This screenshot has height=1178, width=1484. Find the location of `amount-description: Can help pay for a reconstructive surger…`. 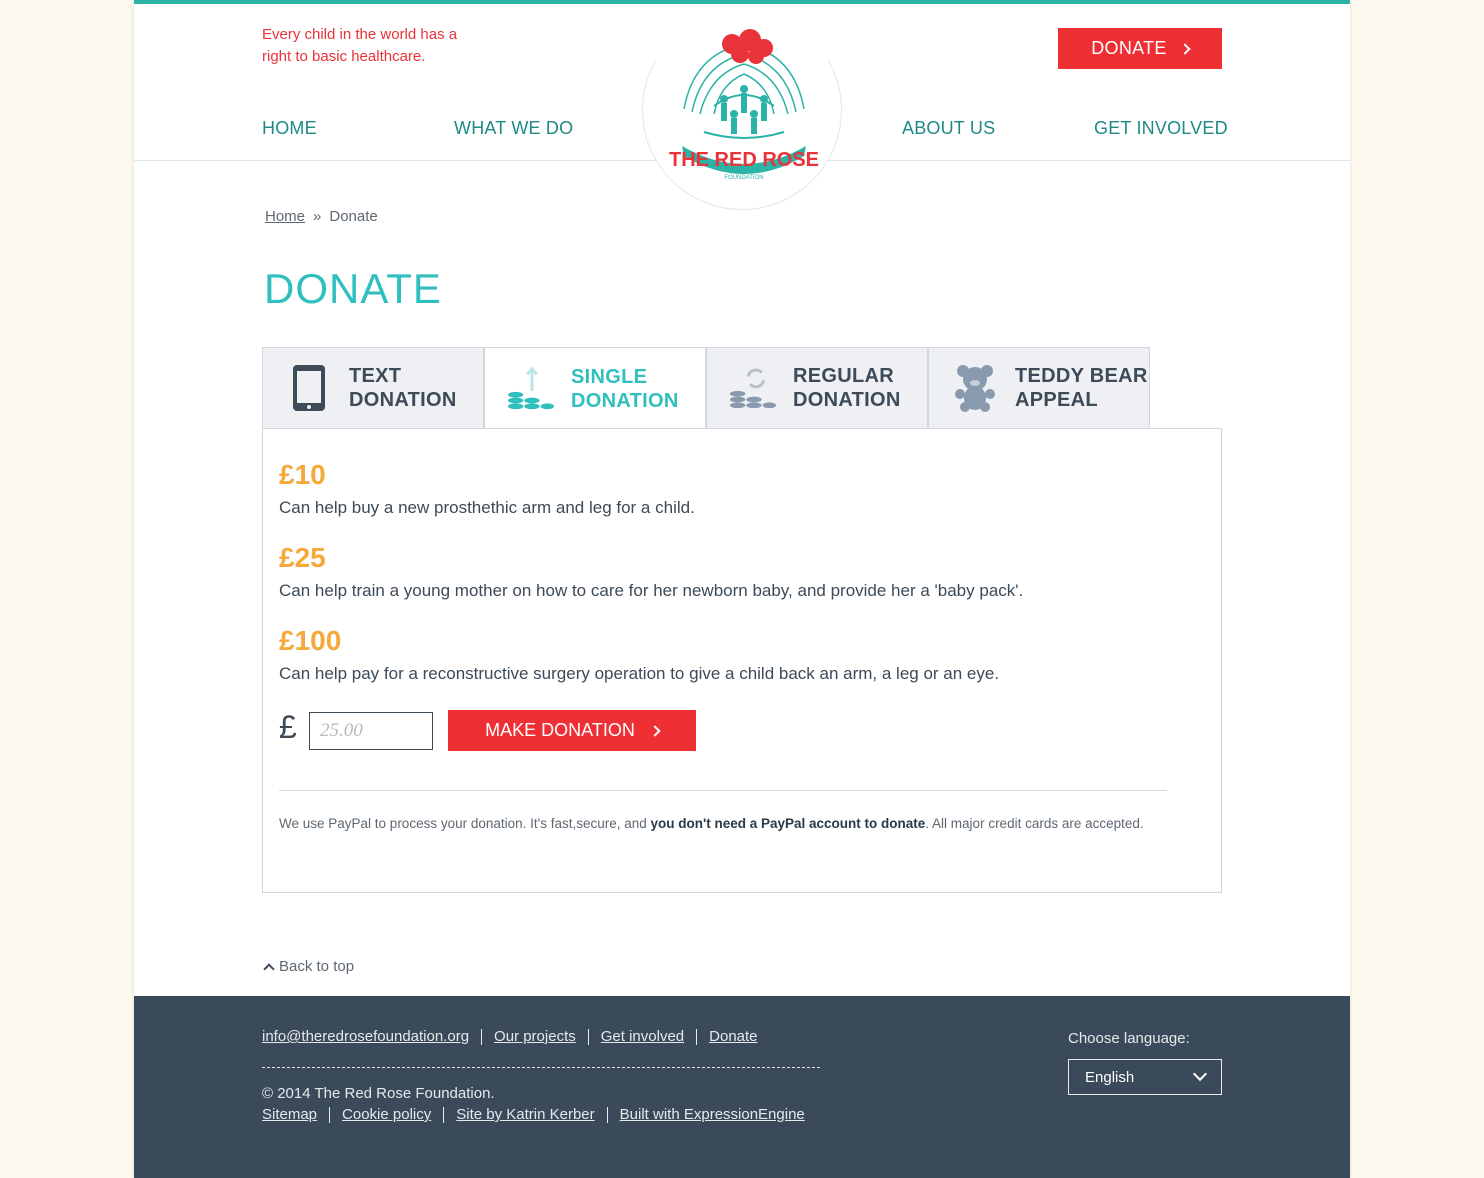

amount-description: Can help pay for a reconstructive surger… is located at coordinates (639, 673).